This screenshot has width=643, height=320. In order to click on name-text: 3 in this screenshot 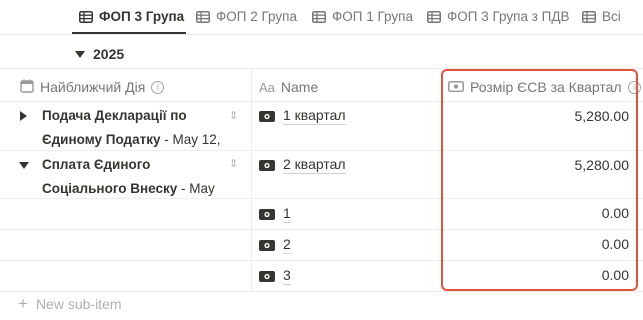, I will do `click(287, 276)`.